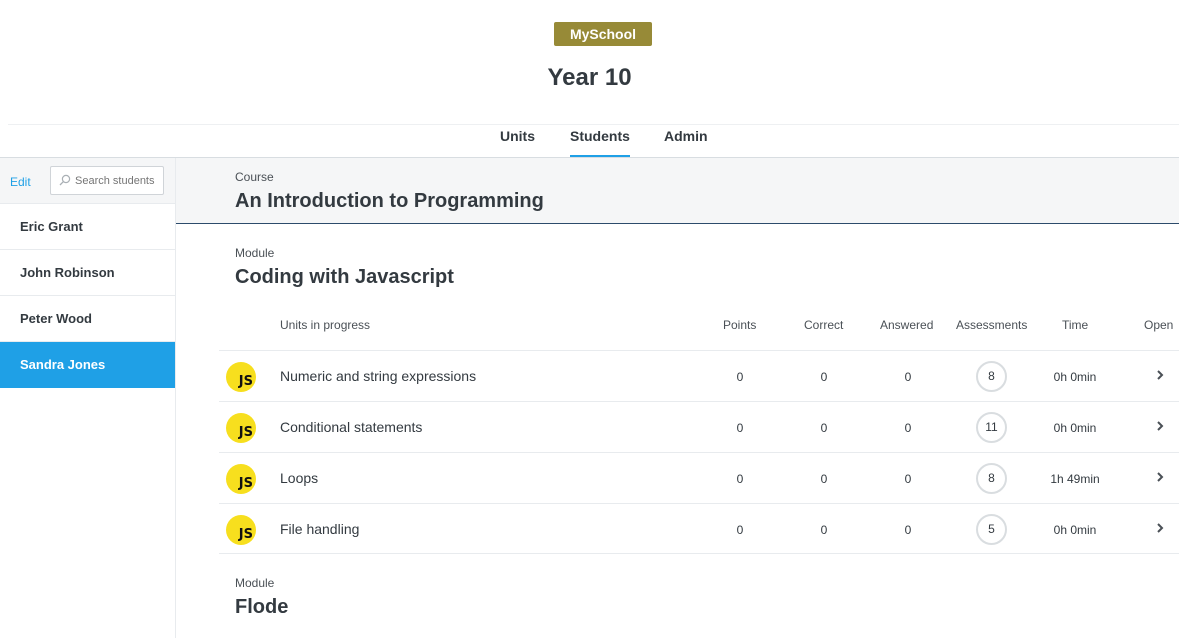 The image size is (1179, 638). What do you see at coordinates (907, 325) in the screenshot?
I see `column-header-answered: Answered` at bounding box center [907, 325].